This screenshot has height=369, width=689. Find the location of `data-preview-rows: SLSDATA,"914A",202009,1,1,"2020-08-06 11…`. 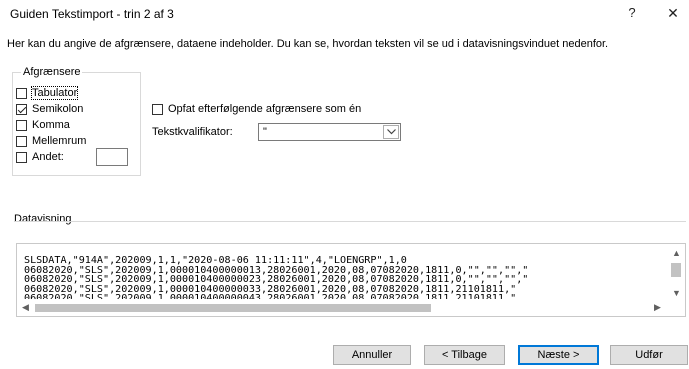

data-preview-rows: SLSDATA,"914A",202009,1,1,"2020-08-06 11… is located at coordinates (344, 280).